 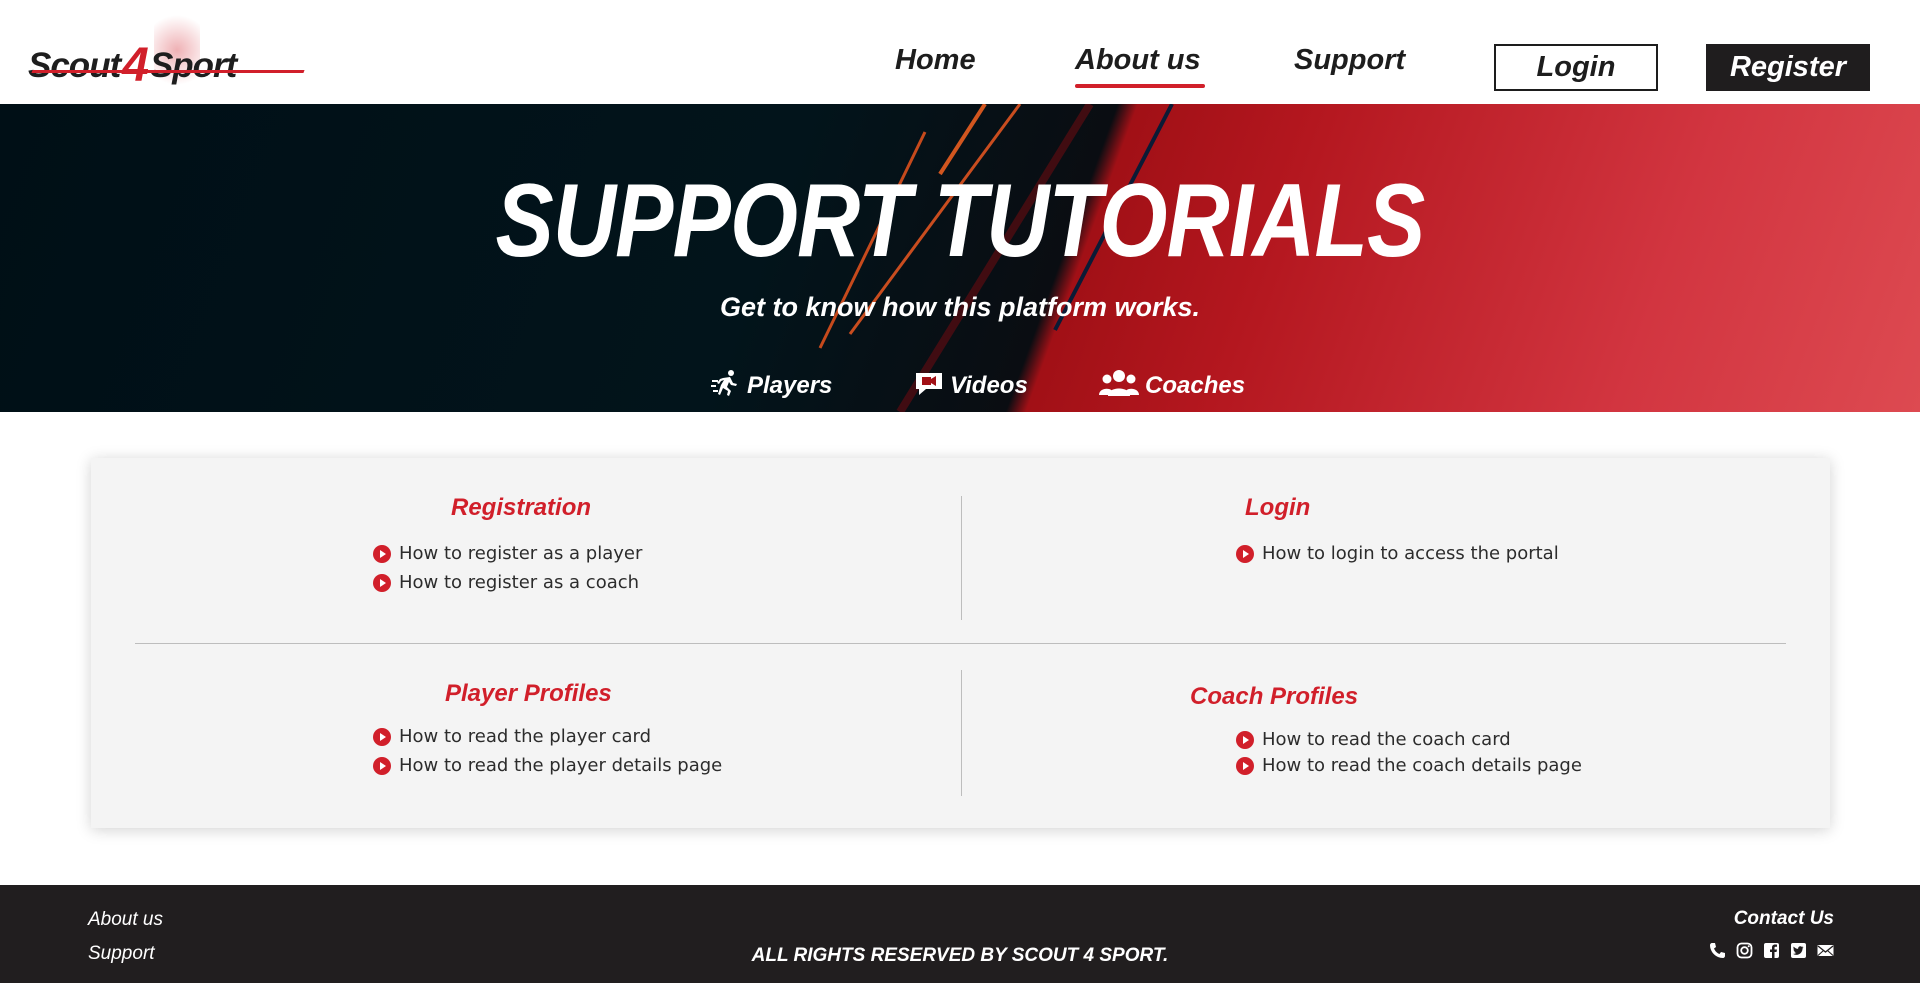 I want to click on player-profiles-title: Player Profiles, so click(x=528, y=693).